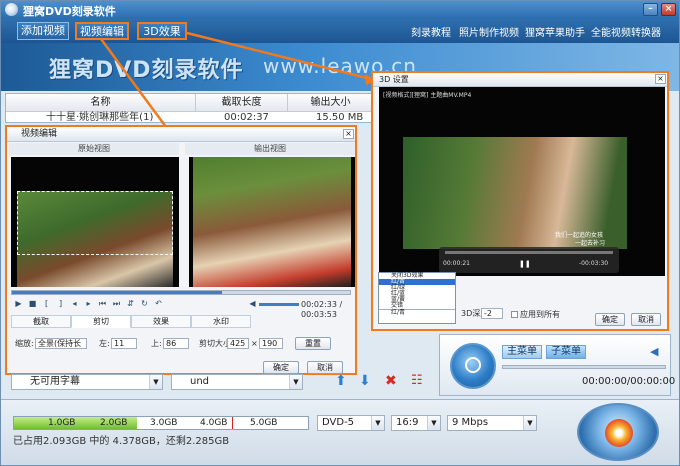  I want to click on top-label: 上:, so click(156, 343).